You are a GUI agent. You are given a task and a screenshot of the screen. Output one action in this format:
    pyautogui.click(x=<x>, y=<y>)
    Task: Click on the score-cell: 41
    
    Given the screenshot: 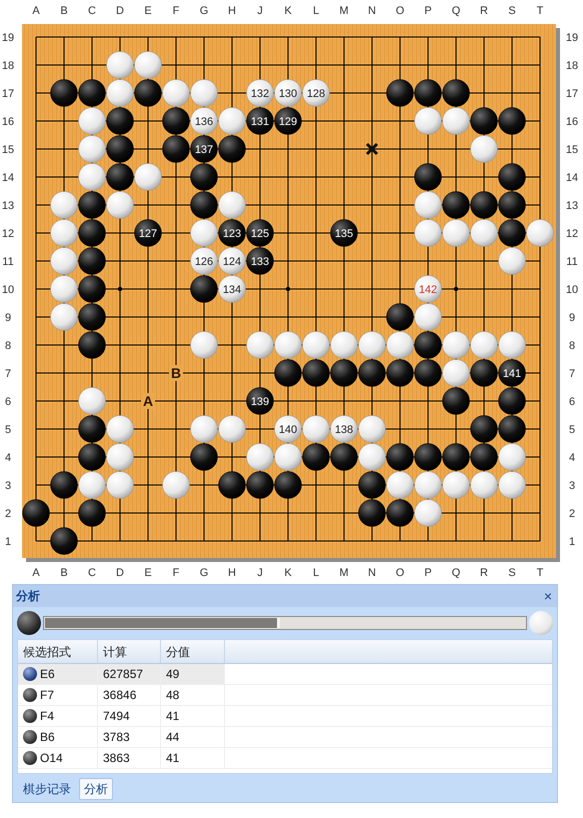 What is the action you would take?
    pyautogui.click(x=193, y=716)
    